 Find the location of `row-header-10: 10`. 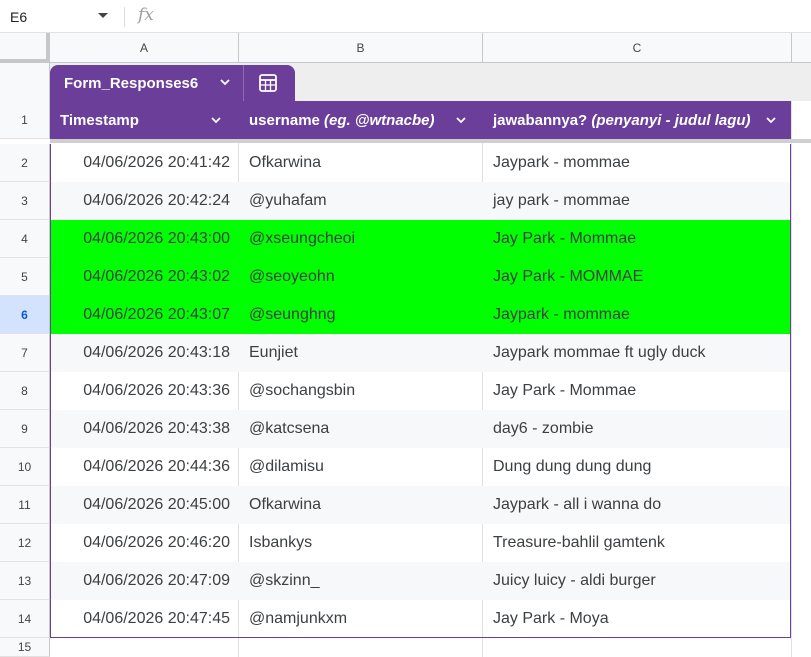

row-header-10: 10 is located at coordinates (25, 467).